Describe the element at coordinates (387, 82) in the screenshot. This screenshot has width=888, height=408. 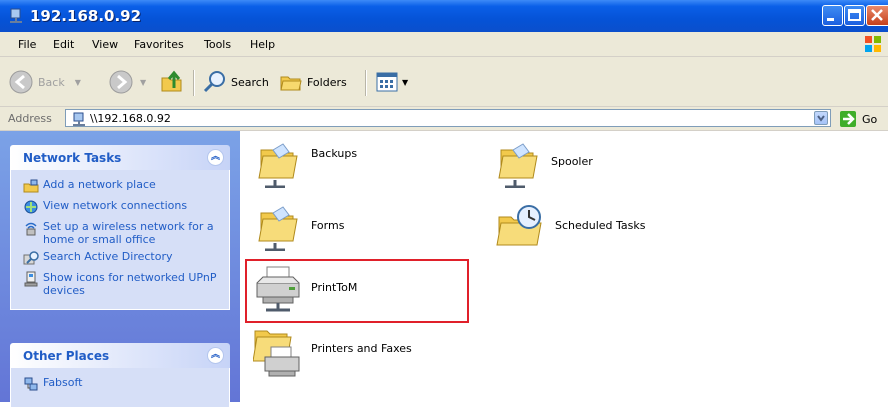
I see `views-icon` at that location.